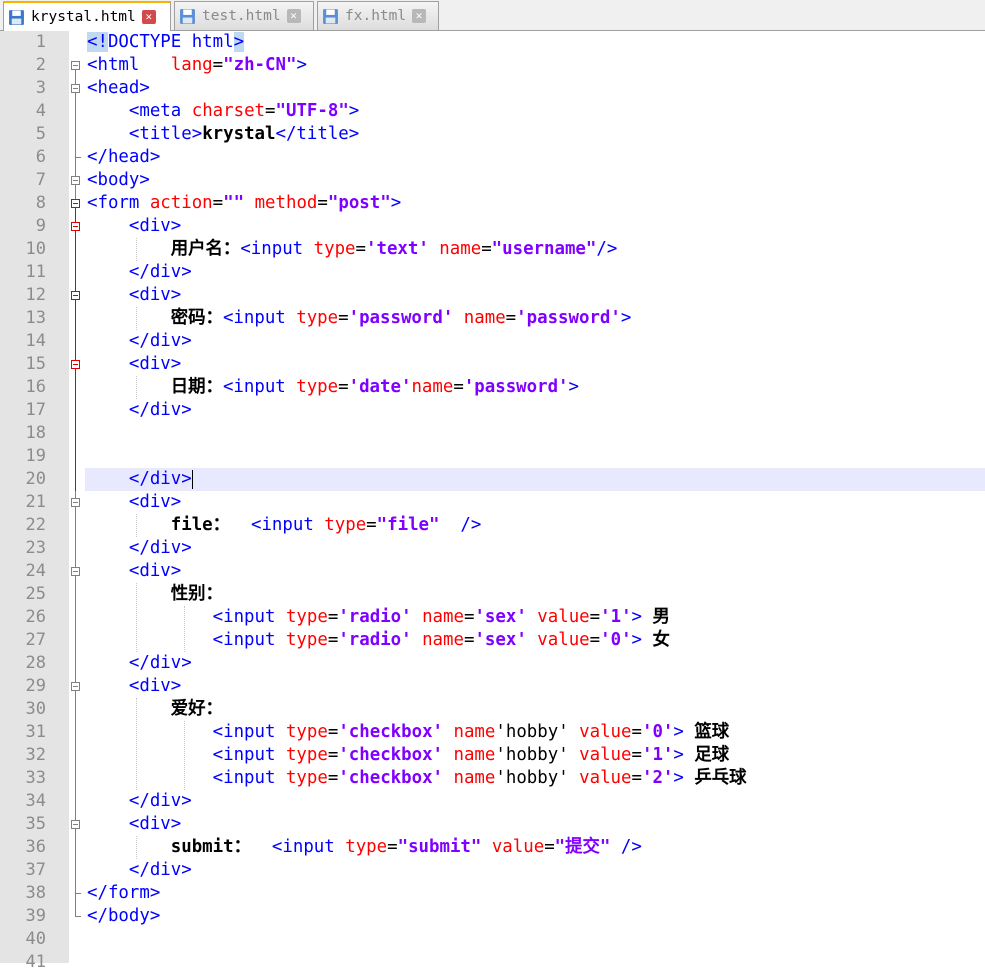 Image resolution: width=985 pixels, height=974 pixels. Describe the element at coordinates (661, 617) in the screenshot. I see `code-token: 男` at that location.